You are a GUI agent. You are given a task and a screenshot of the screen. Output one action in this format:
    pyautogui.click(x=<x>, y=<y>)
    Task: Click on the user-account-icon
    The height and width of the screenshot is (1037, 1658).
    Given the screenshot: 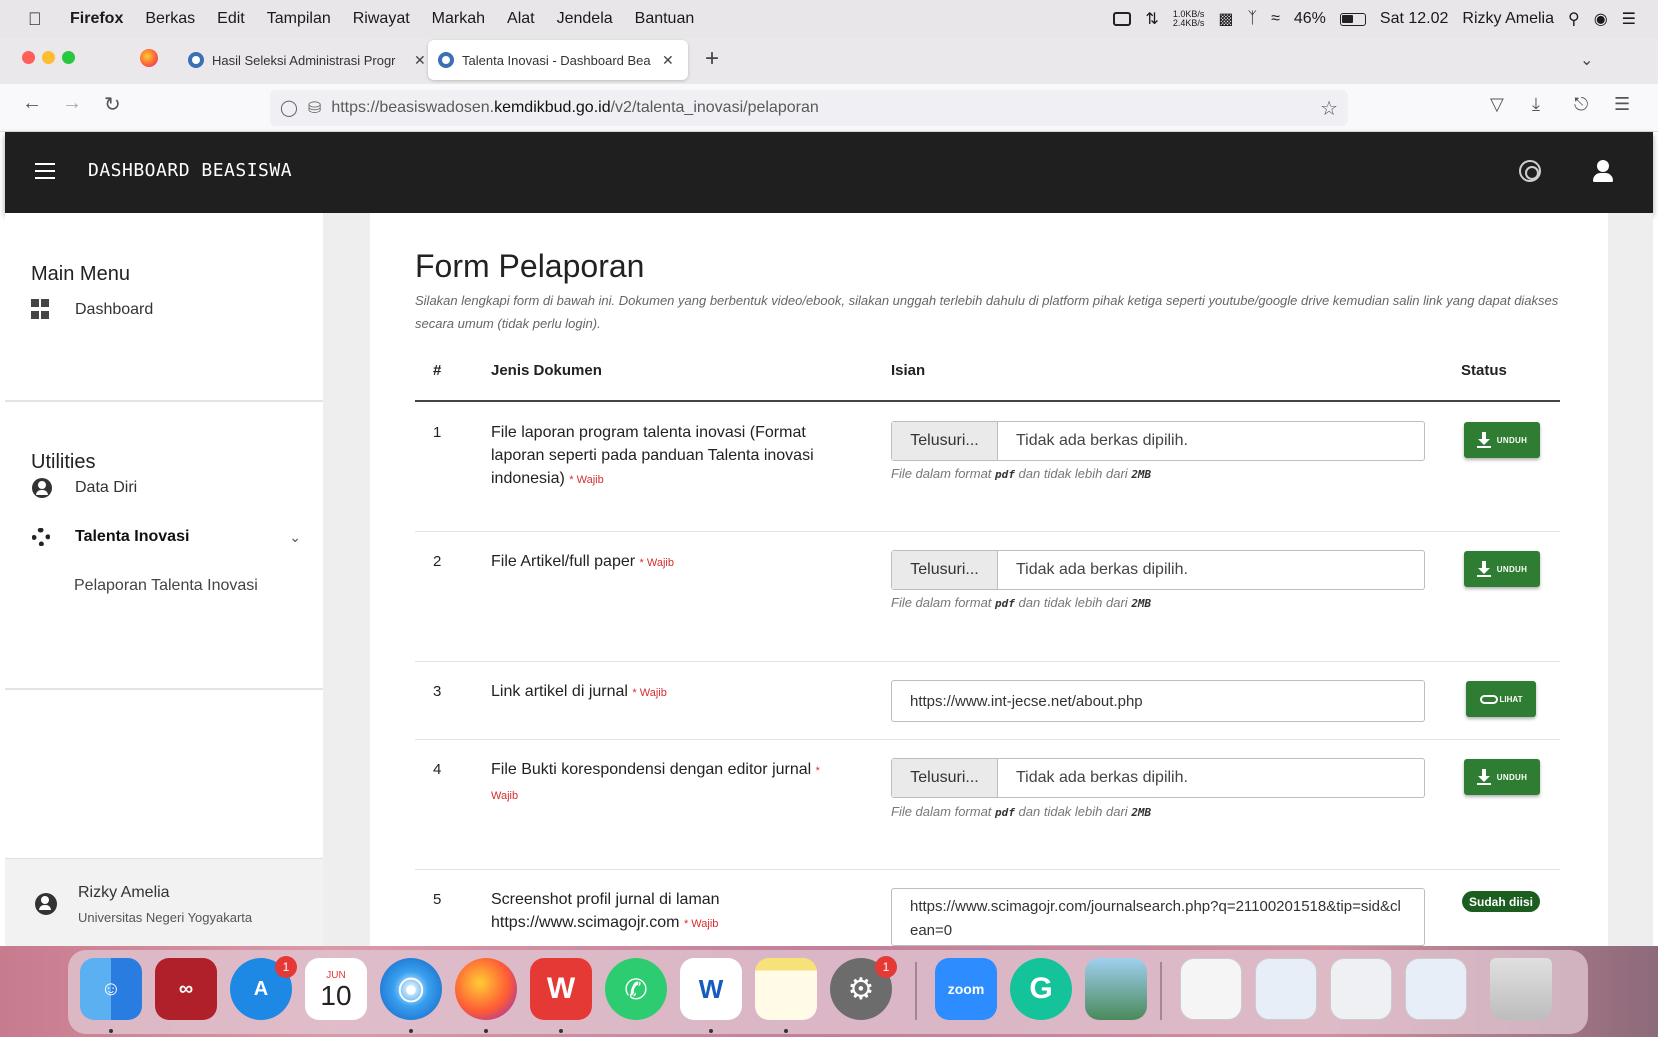 What is the action you would take?
    pyautogui.click(x=1603, y=171)
    